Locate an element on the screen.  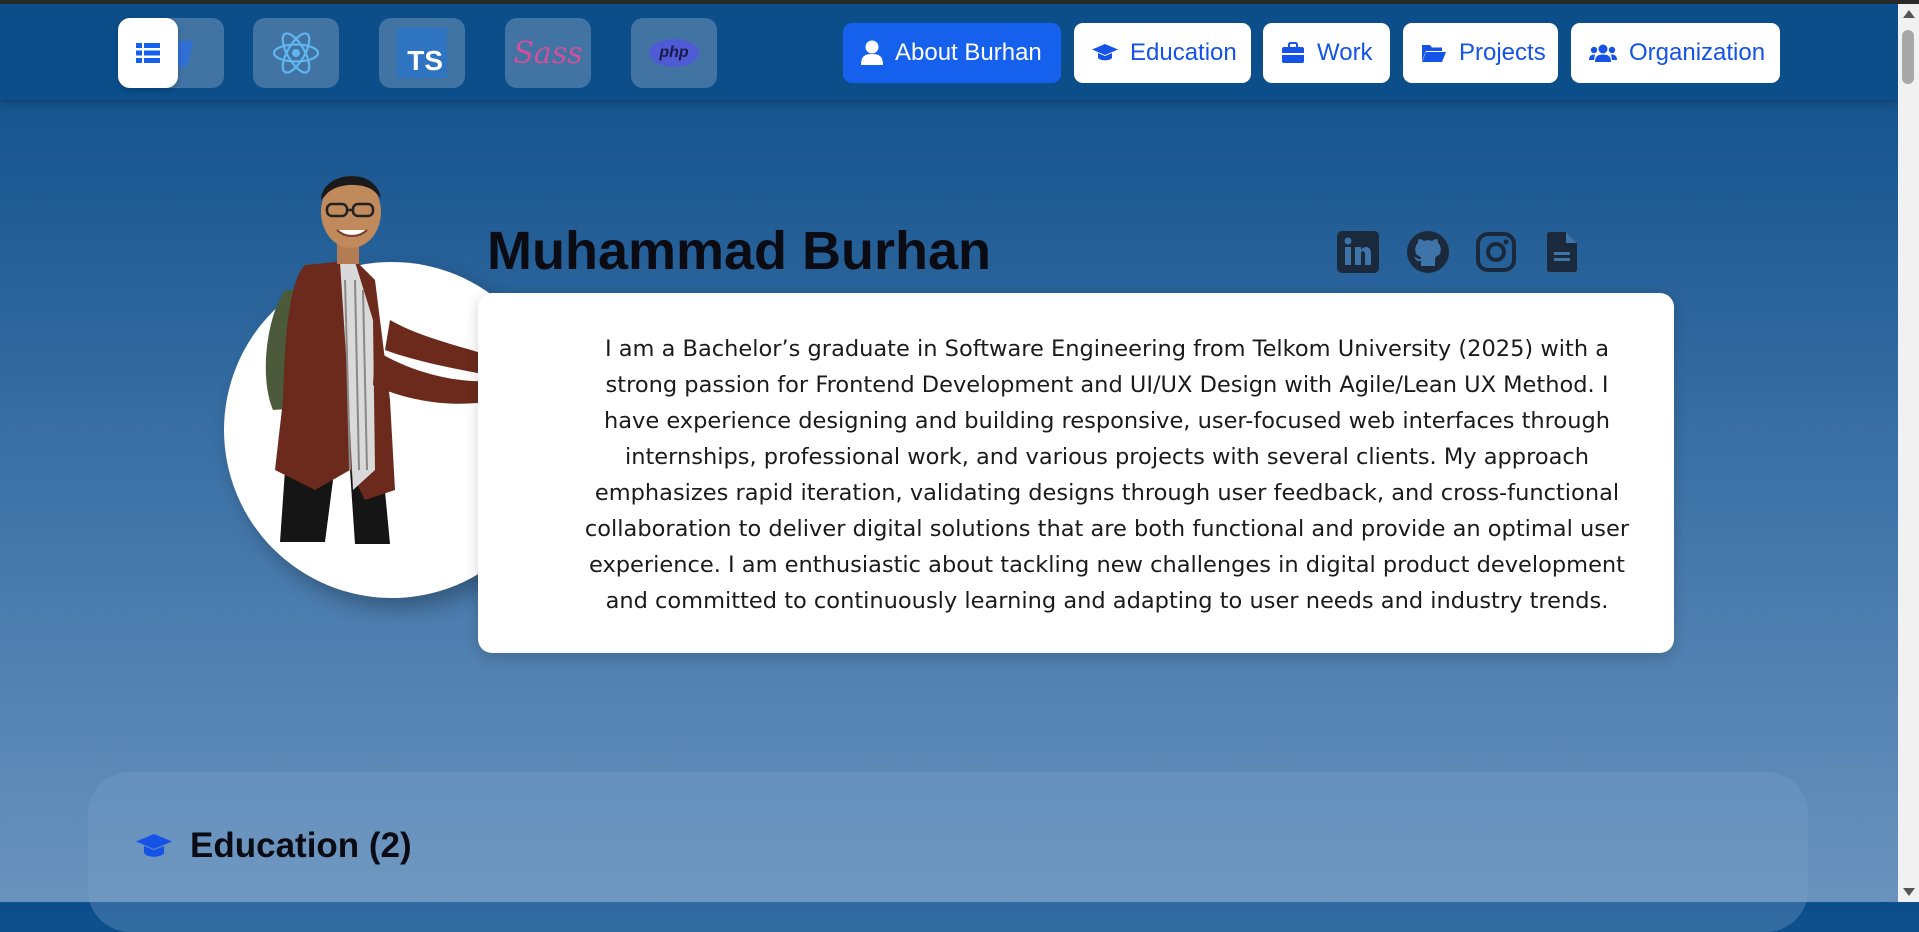
nav-education-button: Education is located at coordinates (1162, 53).